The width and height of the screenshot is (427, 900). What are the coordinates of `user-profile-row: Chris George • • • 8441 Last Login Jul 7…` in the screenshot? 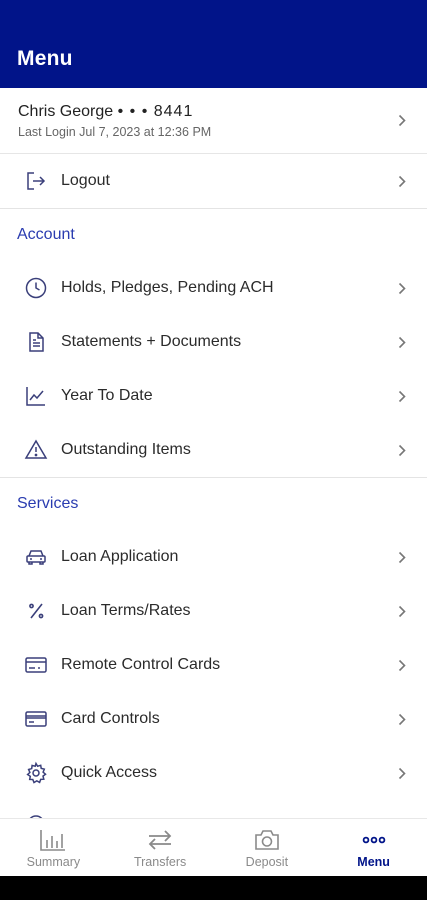 It's located at (213, 121).